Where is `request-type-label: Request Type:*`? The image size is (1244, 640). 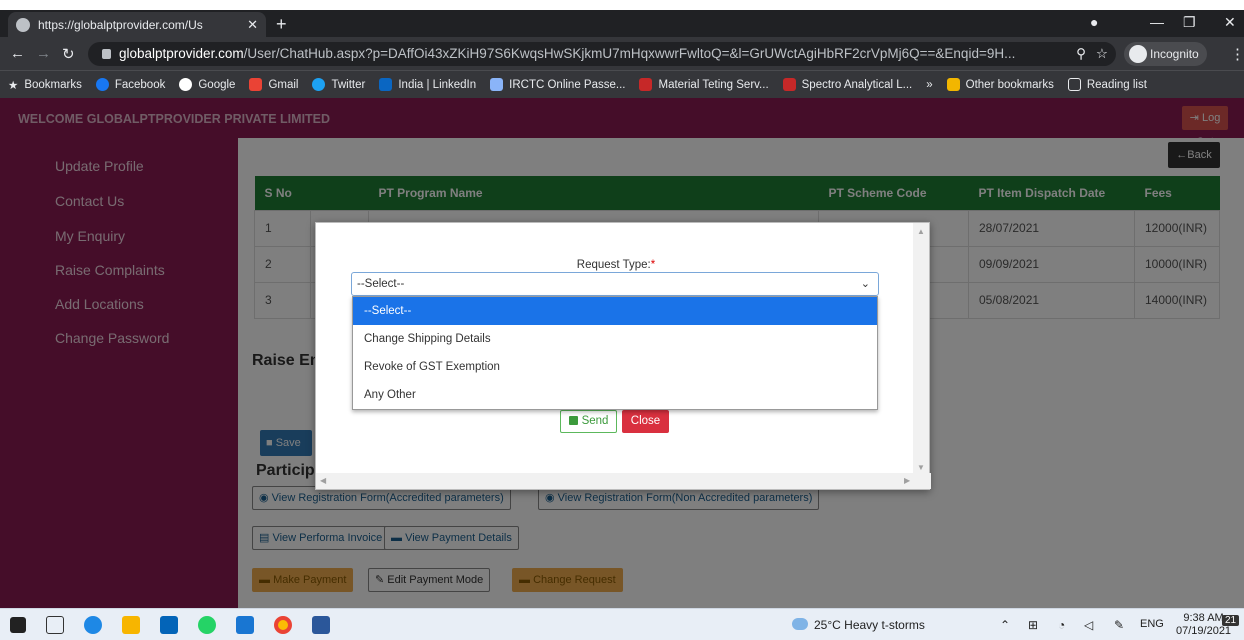 request-type-label: Request Type:* is located at coordinates (616, 265).